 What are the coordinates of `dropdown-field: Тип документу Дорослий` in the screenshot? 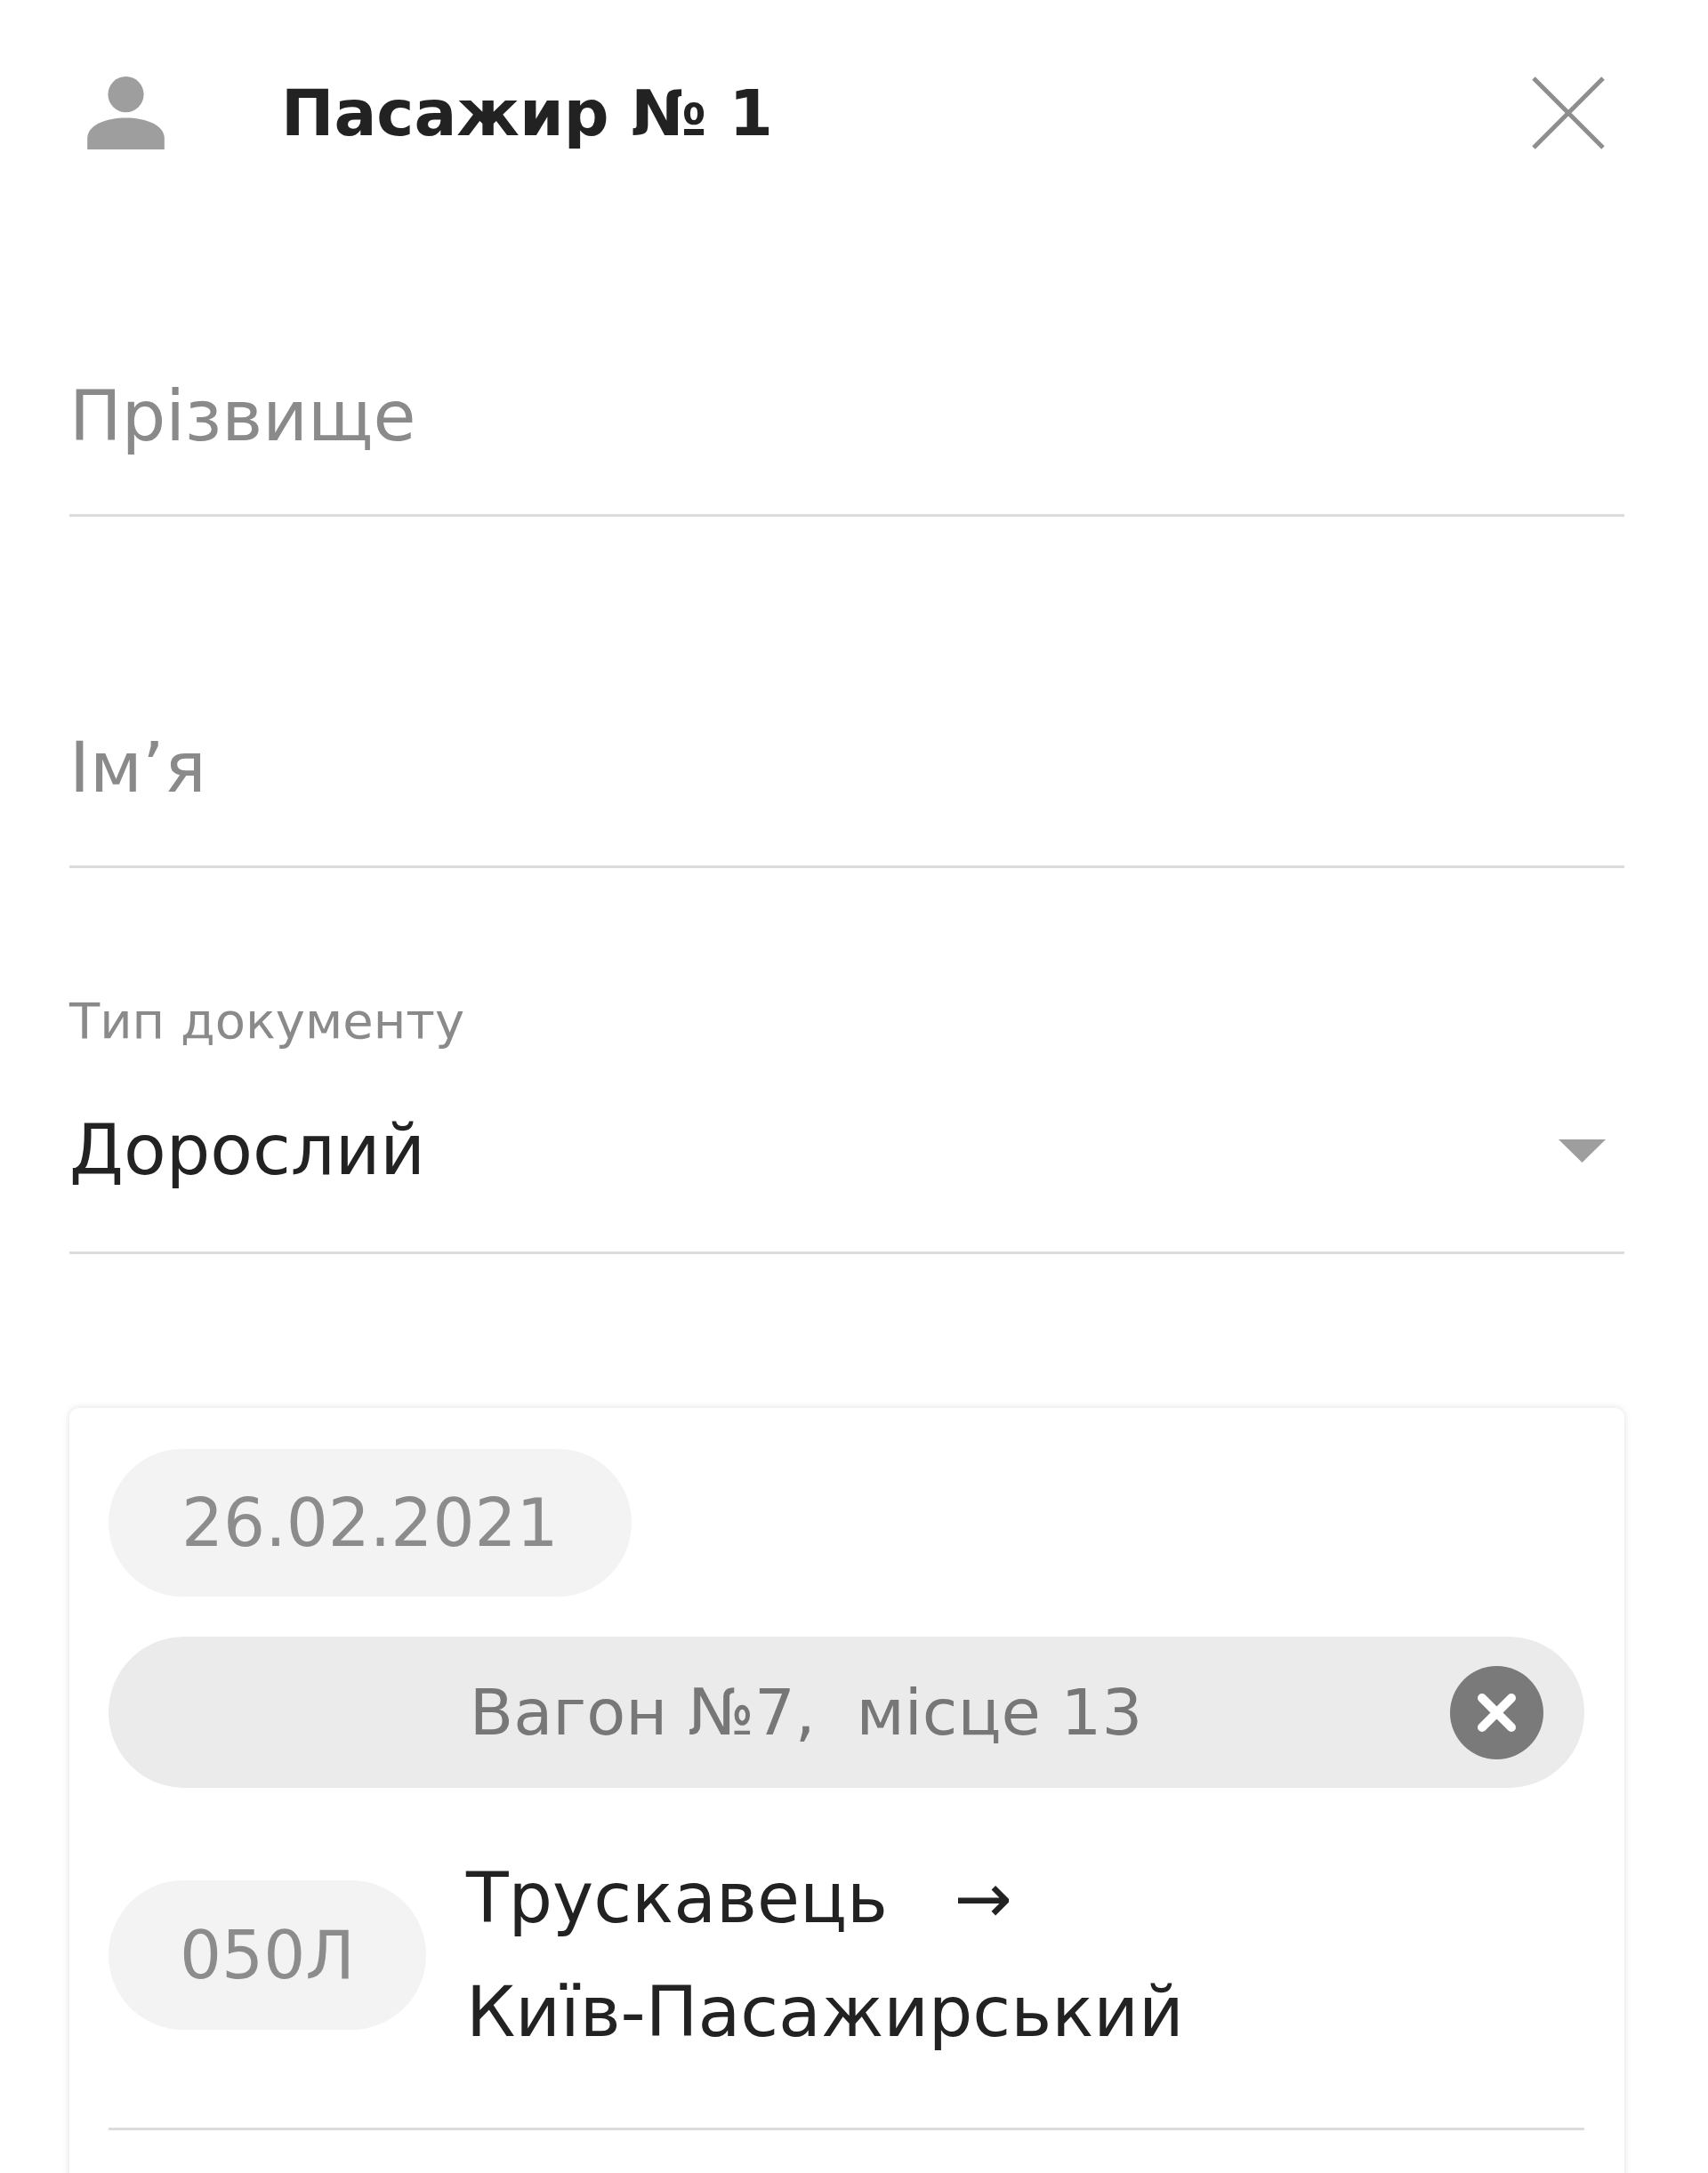 It's located at (846, 1122).